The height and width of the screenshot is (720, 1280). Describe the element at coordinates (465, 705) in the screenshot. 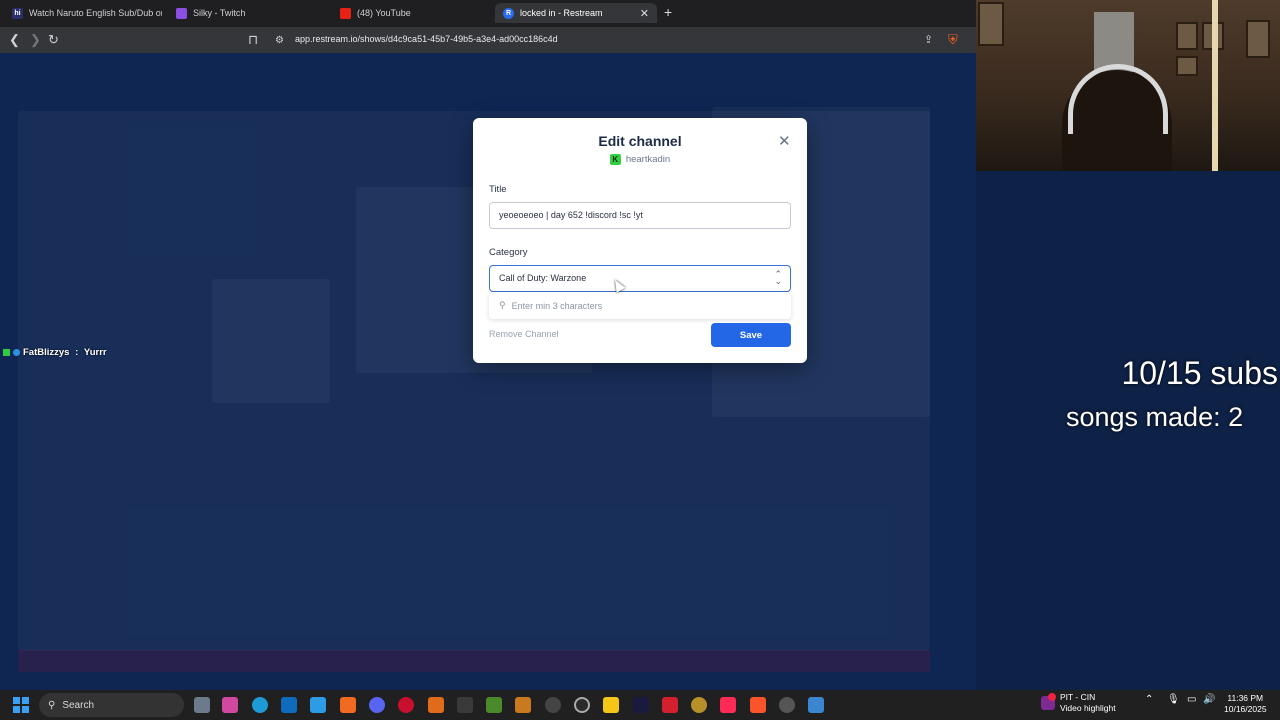

I see `settings-gear-icon` at that location.